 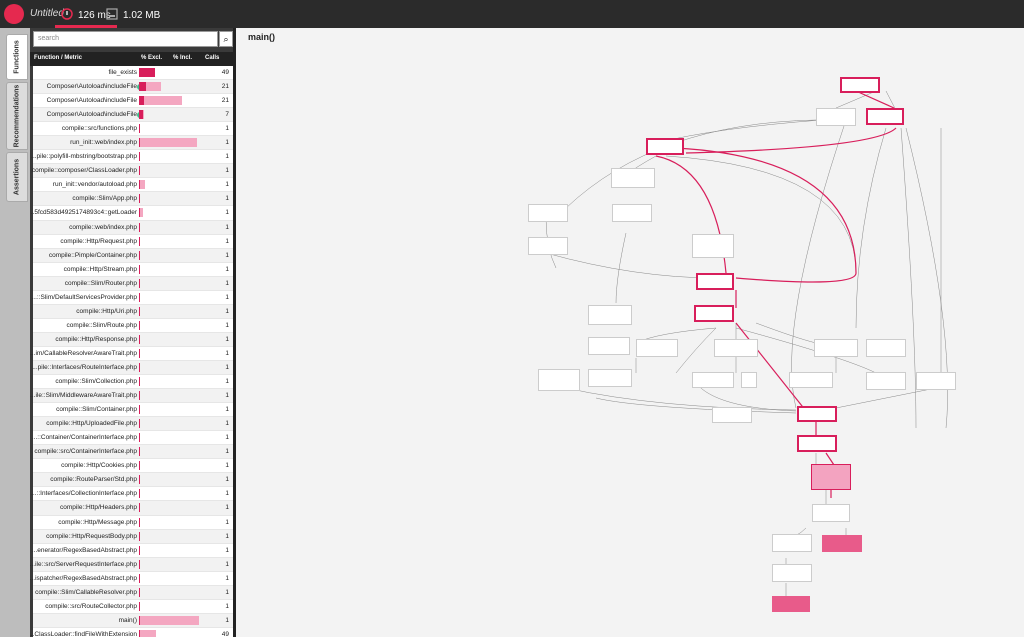 What do you see at coordinates (133, 185) in the screenshot?
I see `table-row: run_init::vendor/autoload.php 1` at bounding box center [133, 185].